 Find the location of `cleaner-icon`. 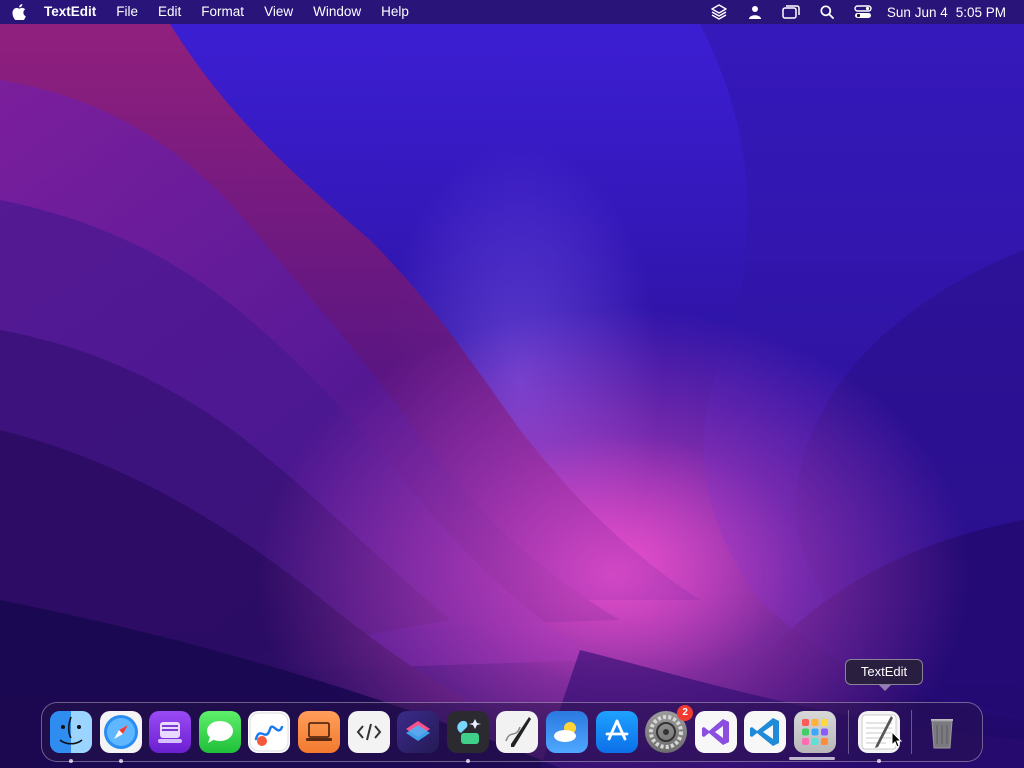

cleaner-icon is located at coordinates (469, 731).